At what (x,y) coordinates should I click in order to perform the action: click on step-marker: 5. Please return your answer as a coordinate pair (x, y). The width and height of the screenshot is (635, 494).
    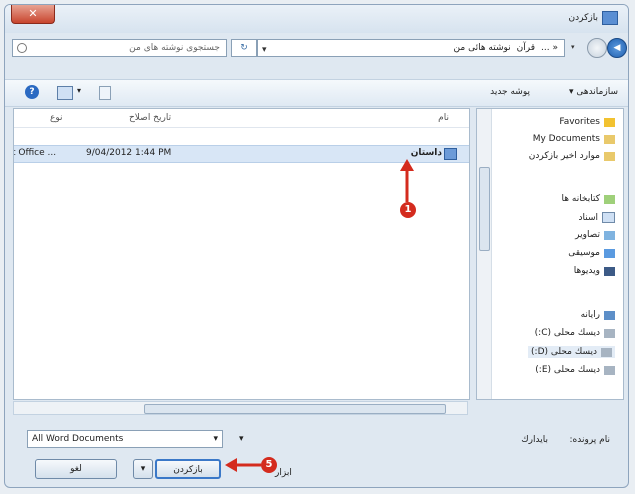
    Looking at the image, I should click on (269, 465).